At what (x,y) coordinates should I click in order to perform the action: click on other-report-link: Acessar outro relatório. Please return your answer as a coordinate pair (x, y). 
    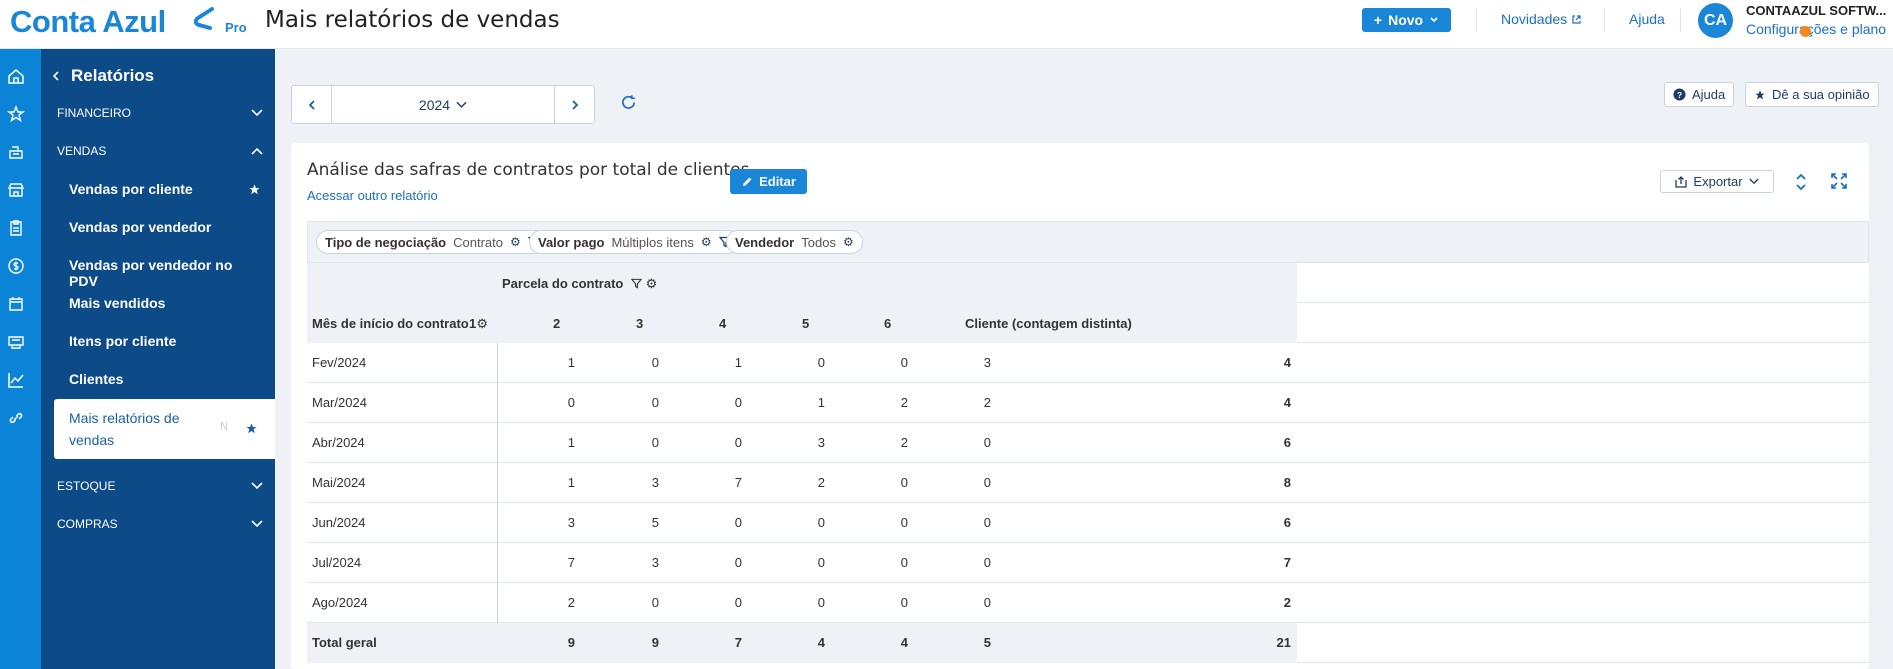
    Looking at the image, I should click on (372, 195).